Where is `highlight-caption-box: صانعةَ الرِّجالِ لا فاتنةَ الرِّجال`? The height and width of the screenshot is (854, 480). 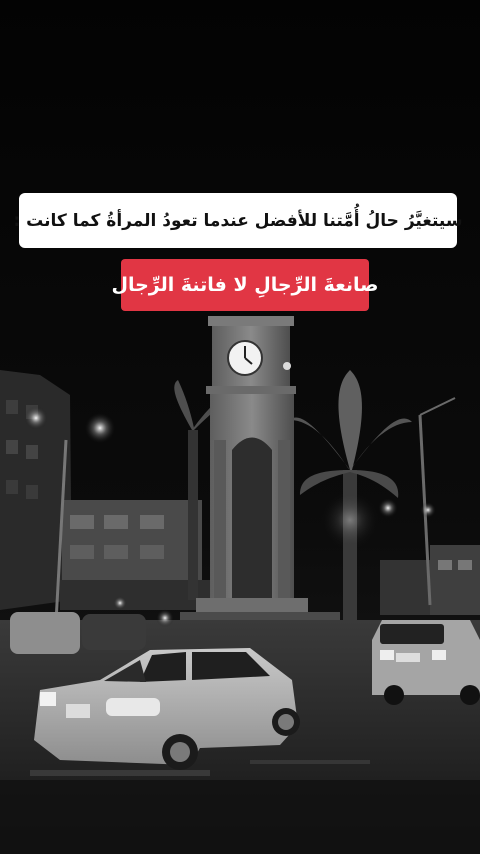
highlight-caption-box: صانعةَ الرِّجالِ لا فاتنةَ الرِّجال is located at coordinates (245, 285).